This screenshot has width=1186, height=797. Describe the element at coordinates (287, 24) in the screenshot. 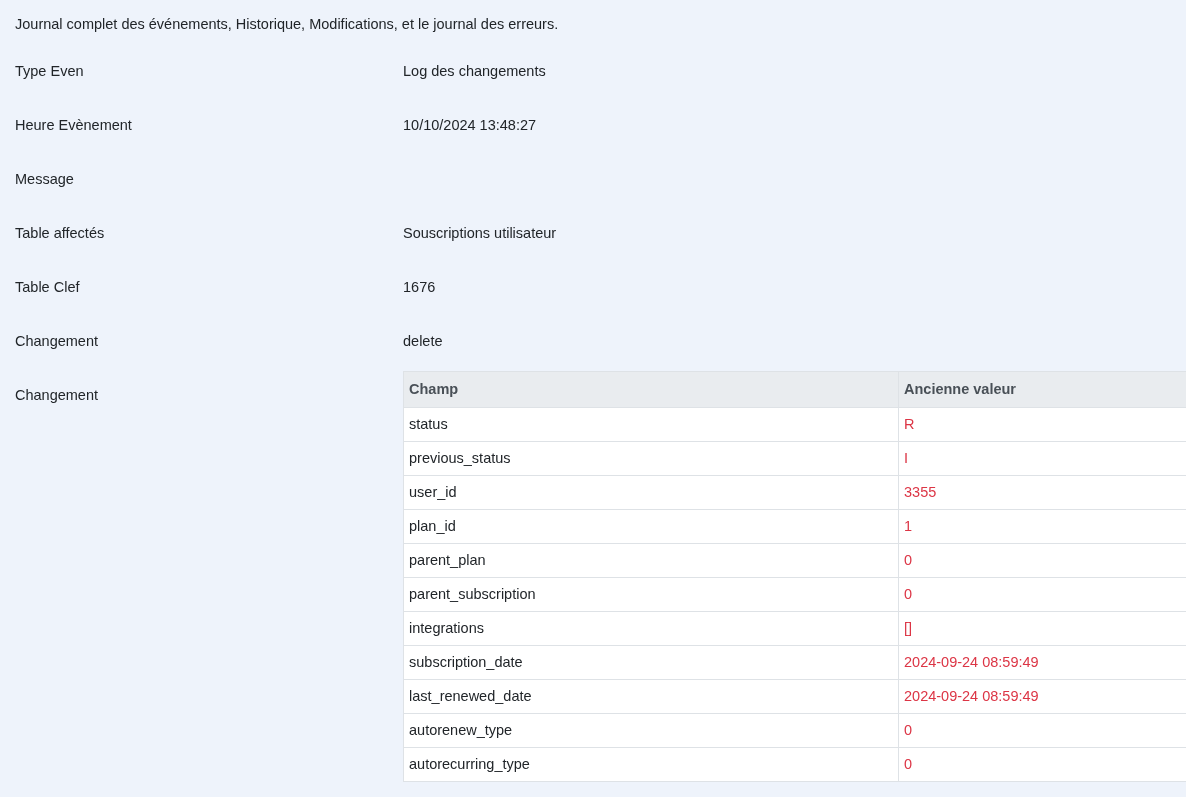

I see `page-description: Journal complet des événements, Historique, Modifications, et le journal des erreurs.` at that location.